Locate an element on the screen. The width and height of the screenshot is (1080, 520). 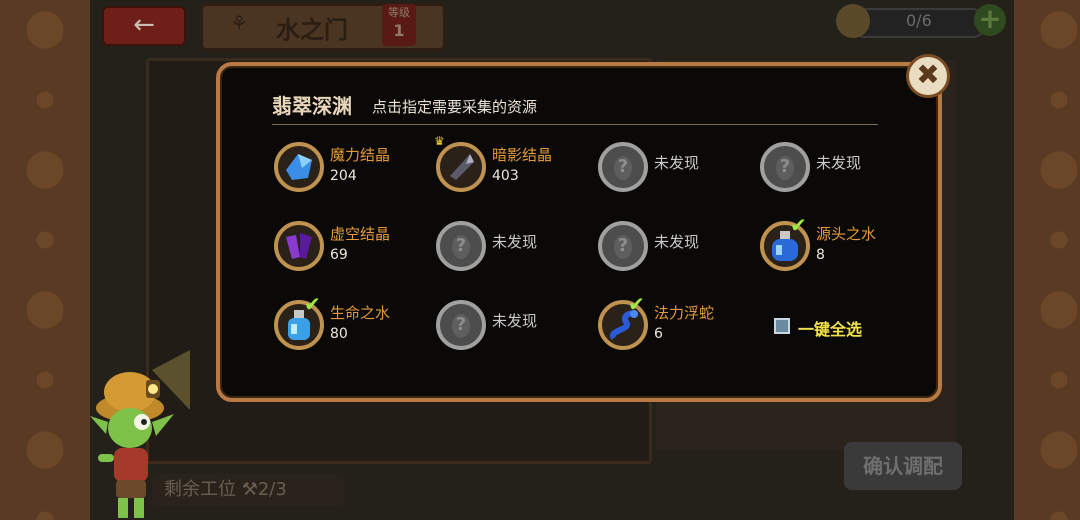
goblin-miner-character is located at coordinates (140, 434).